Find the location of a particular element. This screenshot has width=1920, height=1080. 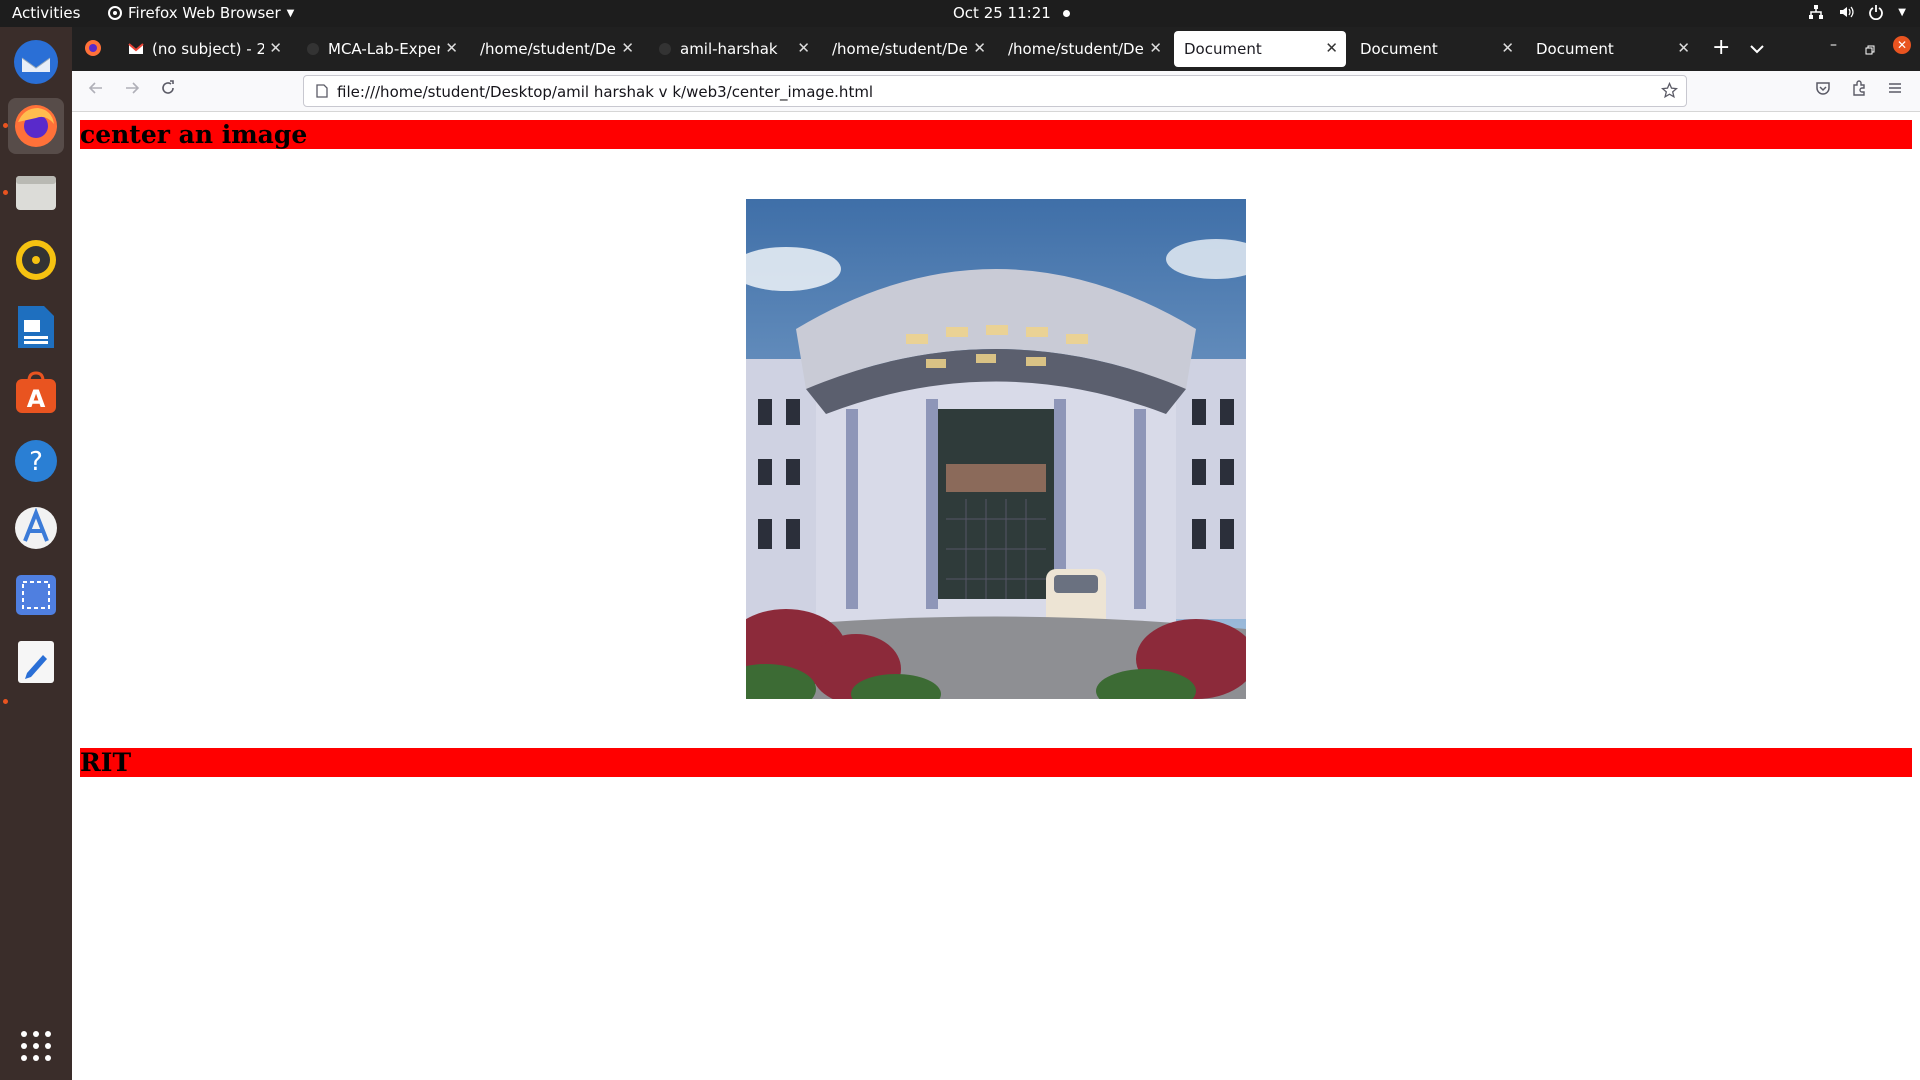

tab-title: MCA-Lab-Experim is located at coordinates (384, 49).